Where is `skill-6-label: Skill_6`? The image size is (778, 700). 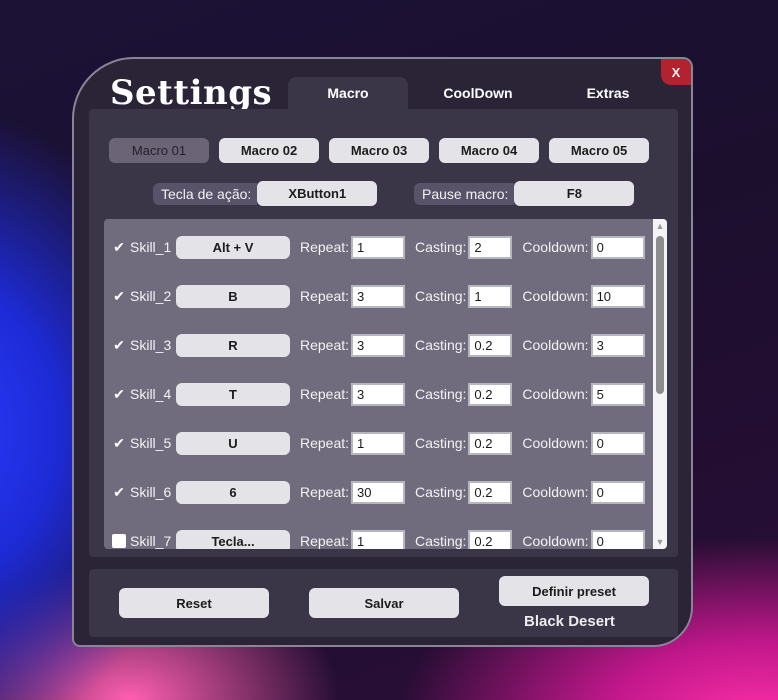
skill-6-label: Skill_6 is located at coordinates (151, 492).